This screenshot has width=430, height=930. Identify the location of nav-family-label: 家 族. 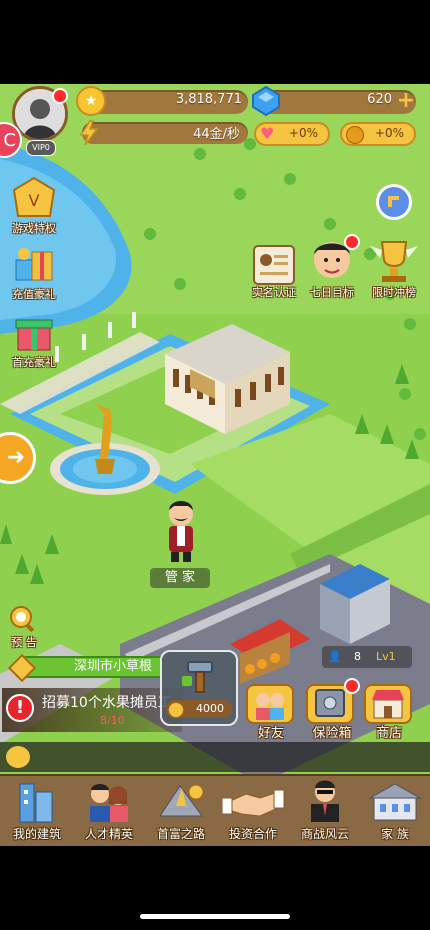
(395, 834).